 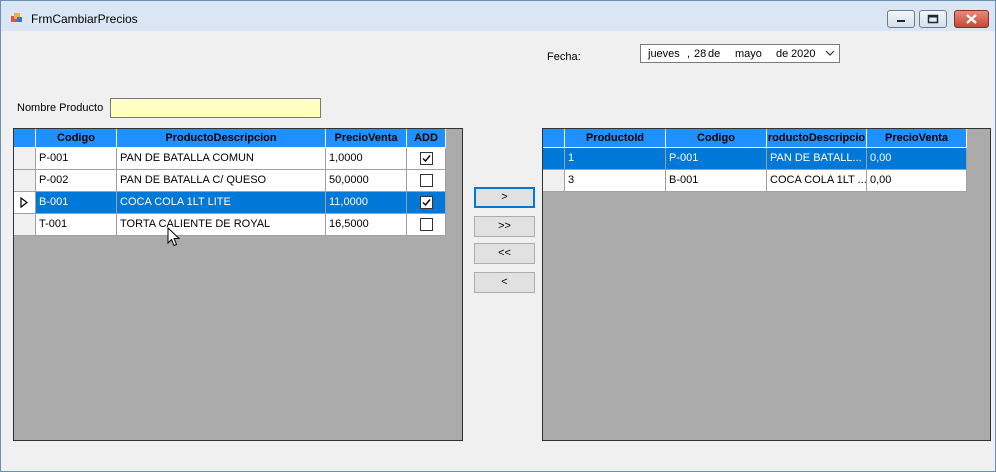 I want to click on move-left-button: <, so click(x=504, y=282).